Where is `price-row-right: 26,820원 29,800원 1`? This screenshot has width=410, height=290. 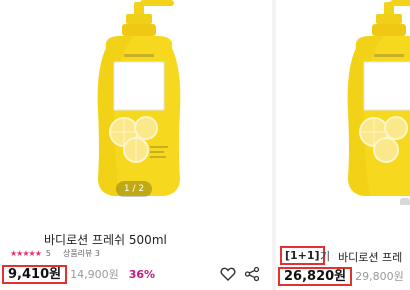
price-row-right: 26,820원 29,800원 1 is located at coordinates (344, 276).